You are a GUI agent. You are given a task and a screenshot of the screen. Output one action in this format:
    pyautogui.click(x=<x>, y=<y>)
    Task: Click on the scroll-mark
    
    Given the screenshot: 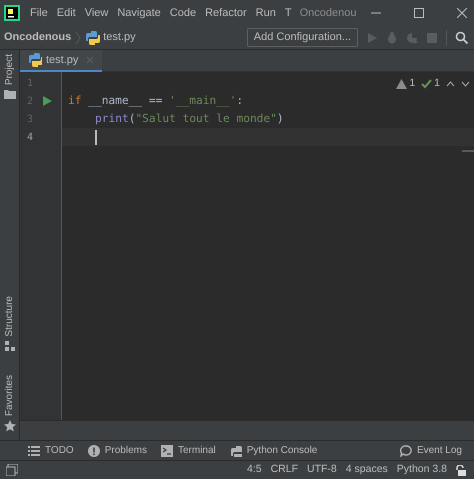 What is the action you would take?
    pyautogui.click(x=468, y=151)
    